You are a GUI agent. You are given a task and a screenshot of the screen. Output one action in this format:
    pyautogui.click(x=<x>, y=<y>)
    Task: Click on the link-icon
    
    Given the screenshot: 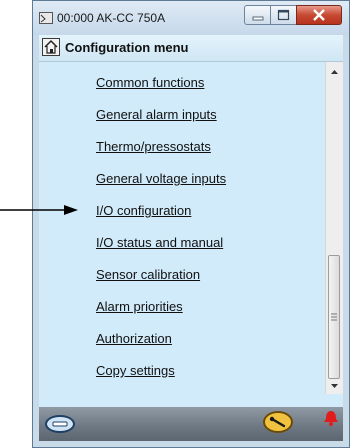 What is the action you would take?
    pyautogui.click(x=60, y=424)
    